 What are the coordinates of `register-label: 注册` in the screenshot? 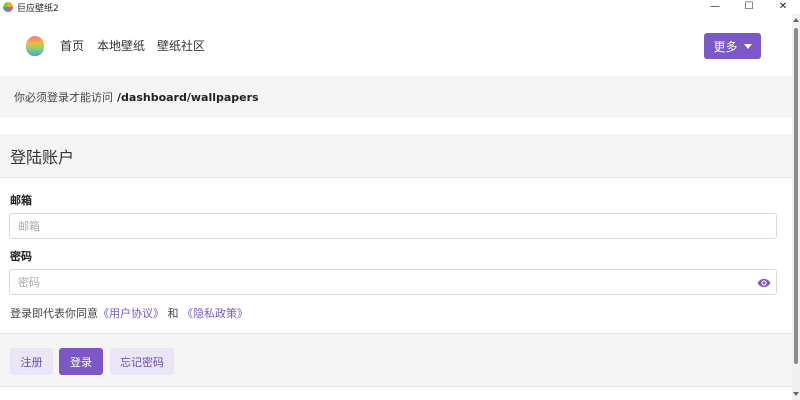 It's located at (31, 362).